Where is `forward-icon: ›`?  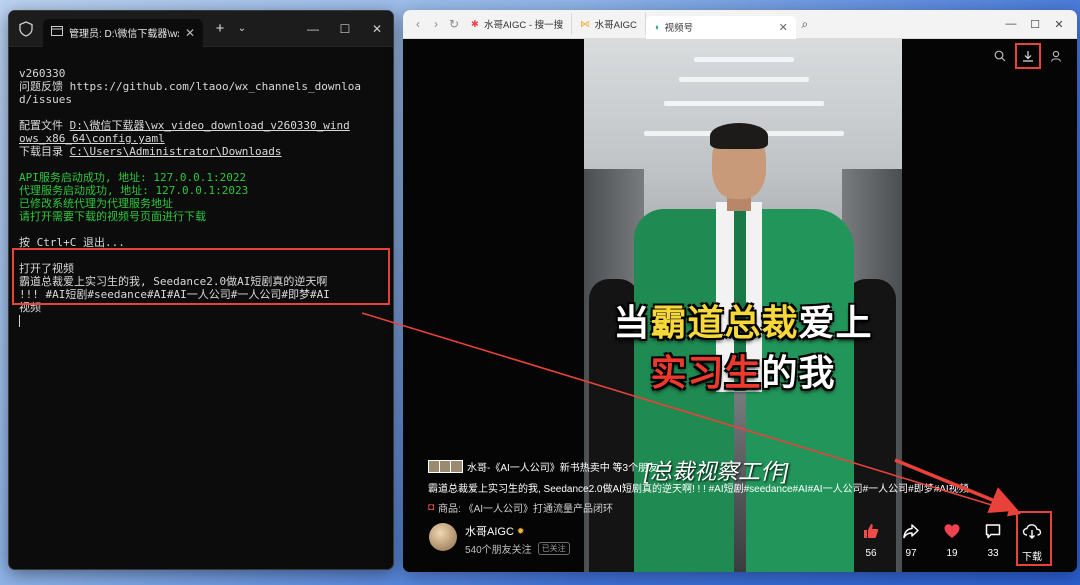
forward-icon: › is located at coordinates (436, 24).